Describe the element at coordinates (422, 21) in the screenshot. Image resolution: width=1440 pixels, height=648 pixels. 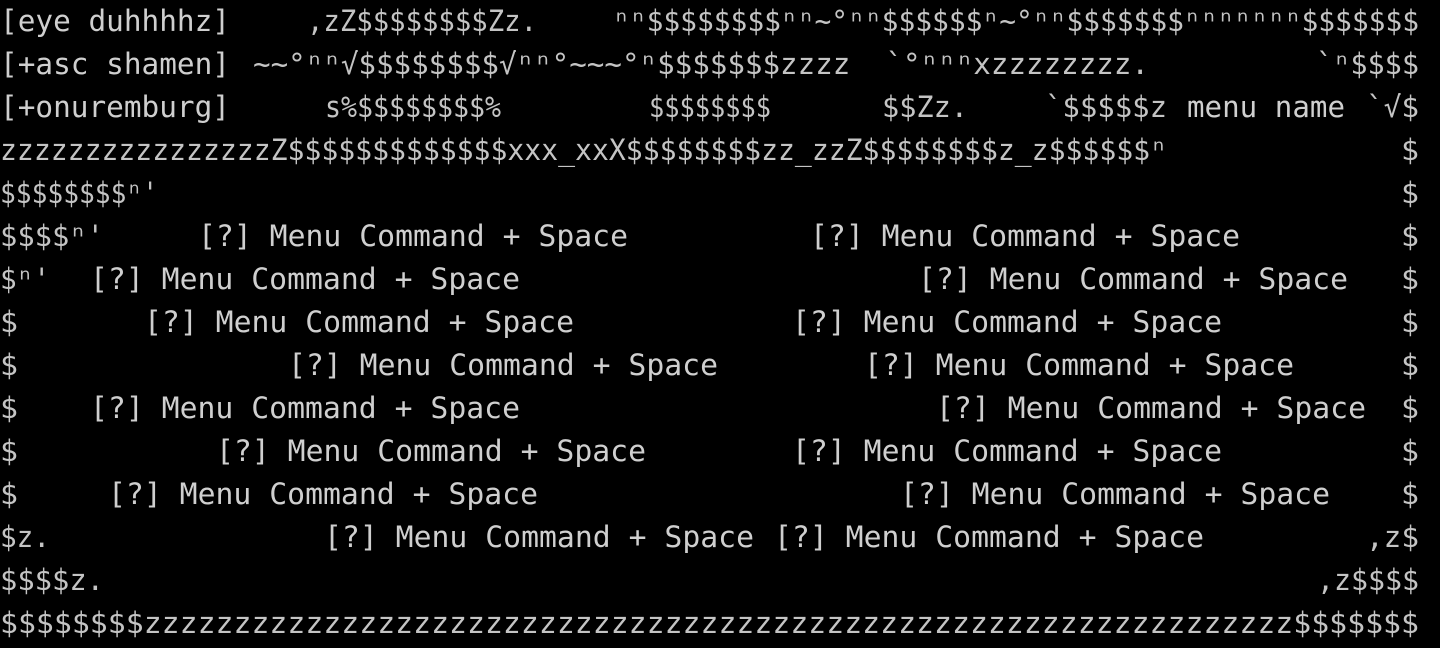
I see `logo-art-fragment: ,zZ$$$$$$$$Zz.` at that location.